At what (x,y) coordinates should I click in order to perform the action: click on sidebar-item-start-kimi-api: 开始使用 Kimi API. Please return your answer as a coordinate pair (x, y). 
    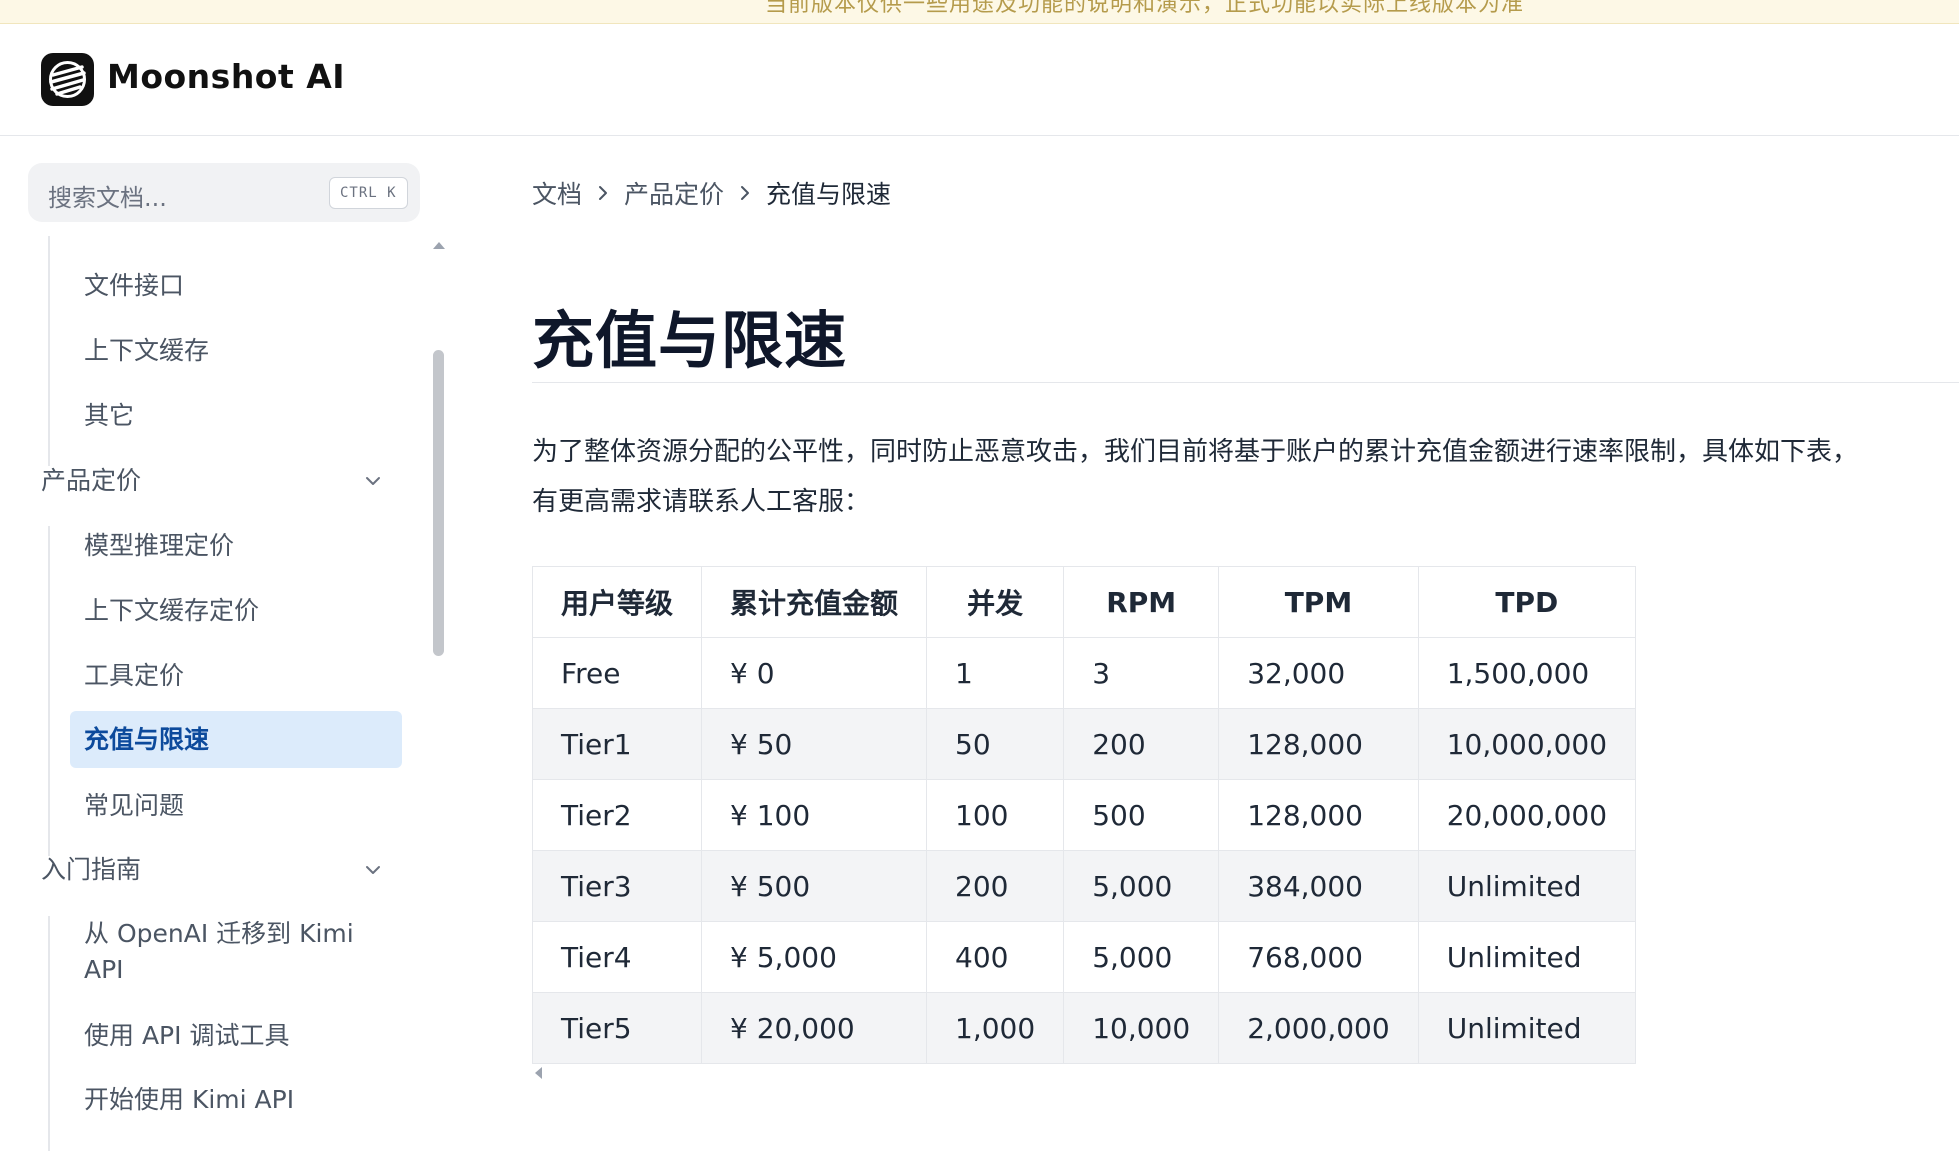
    Looking at the image, I should click on (189, 1100).